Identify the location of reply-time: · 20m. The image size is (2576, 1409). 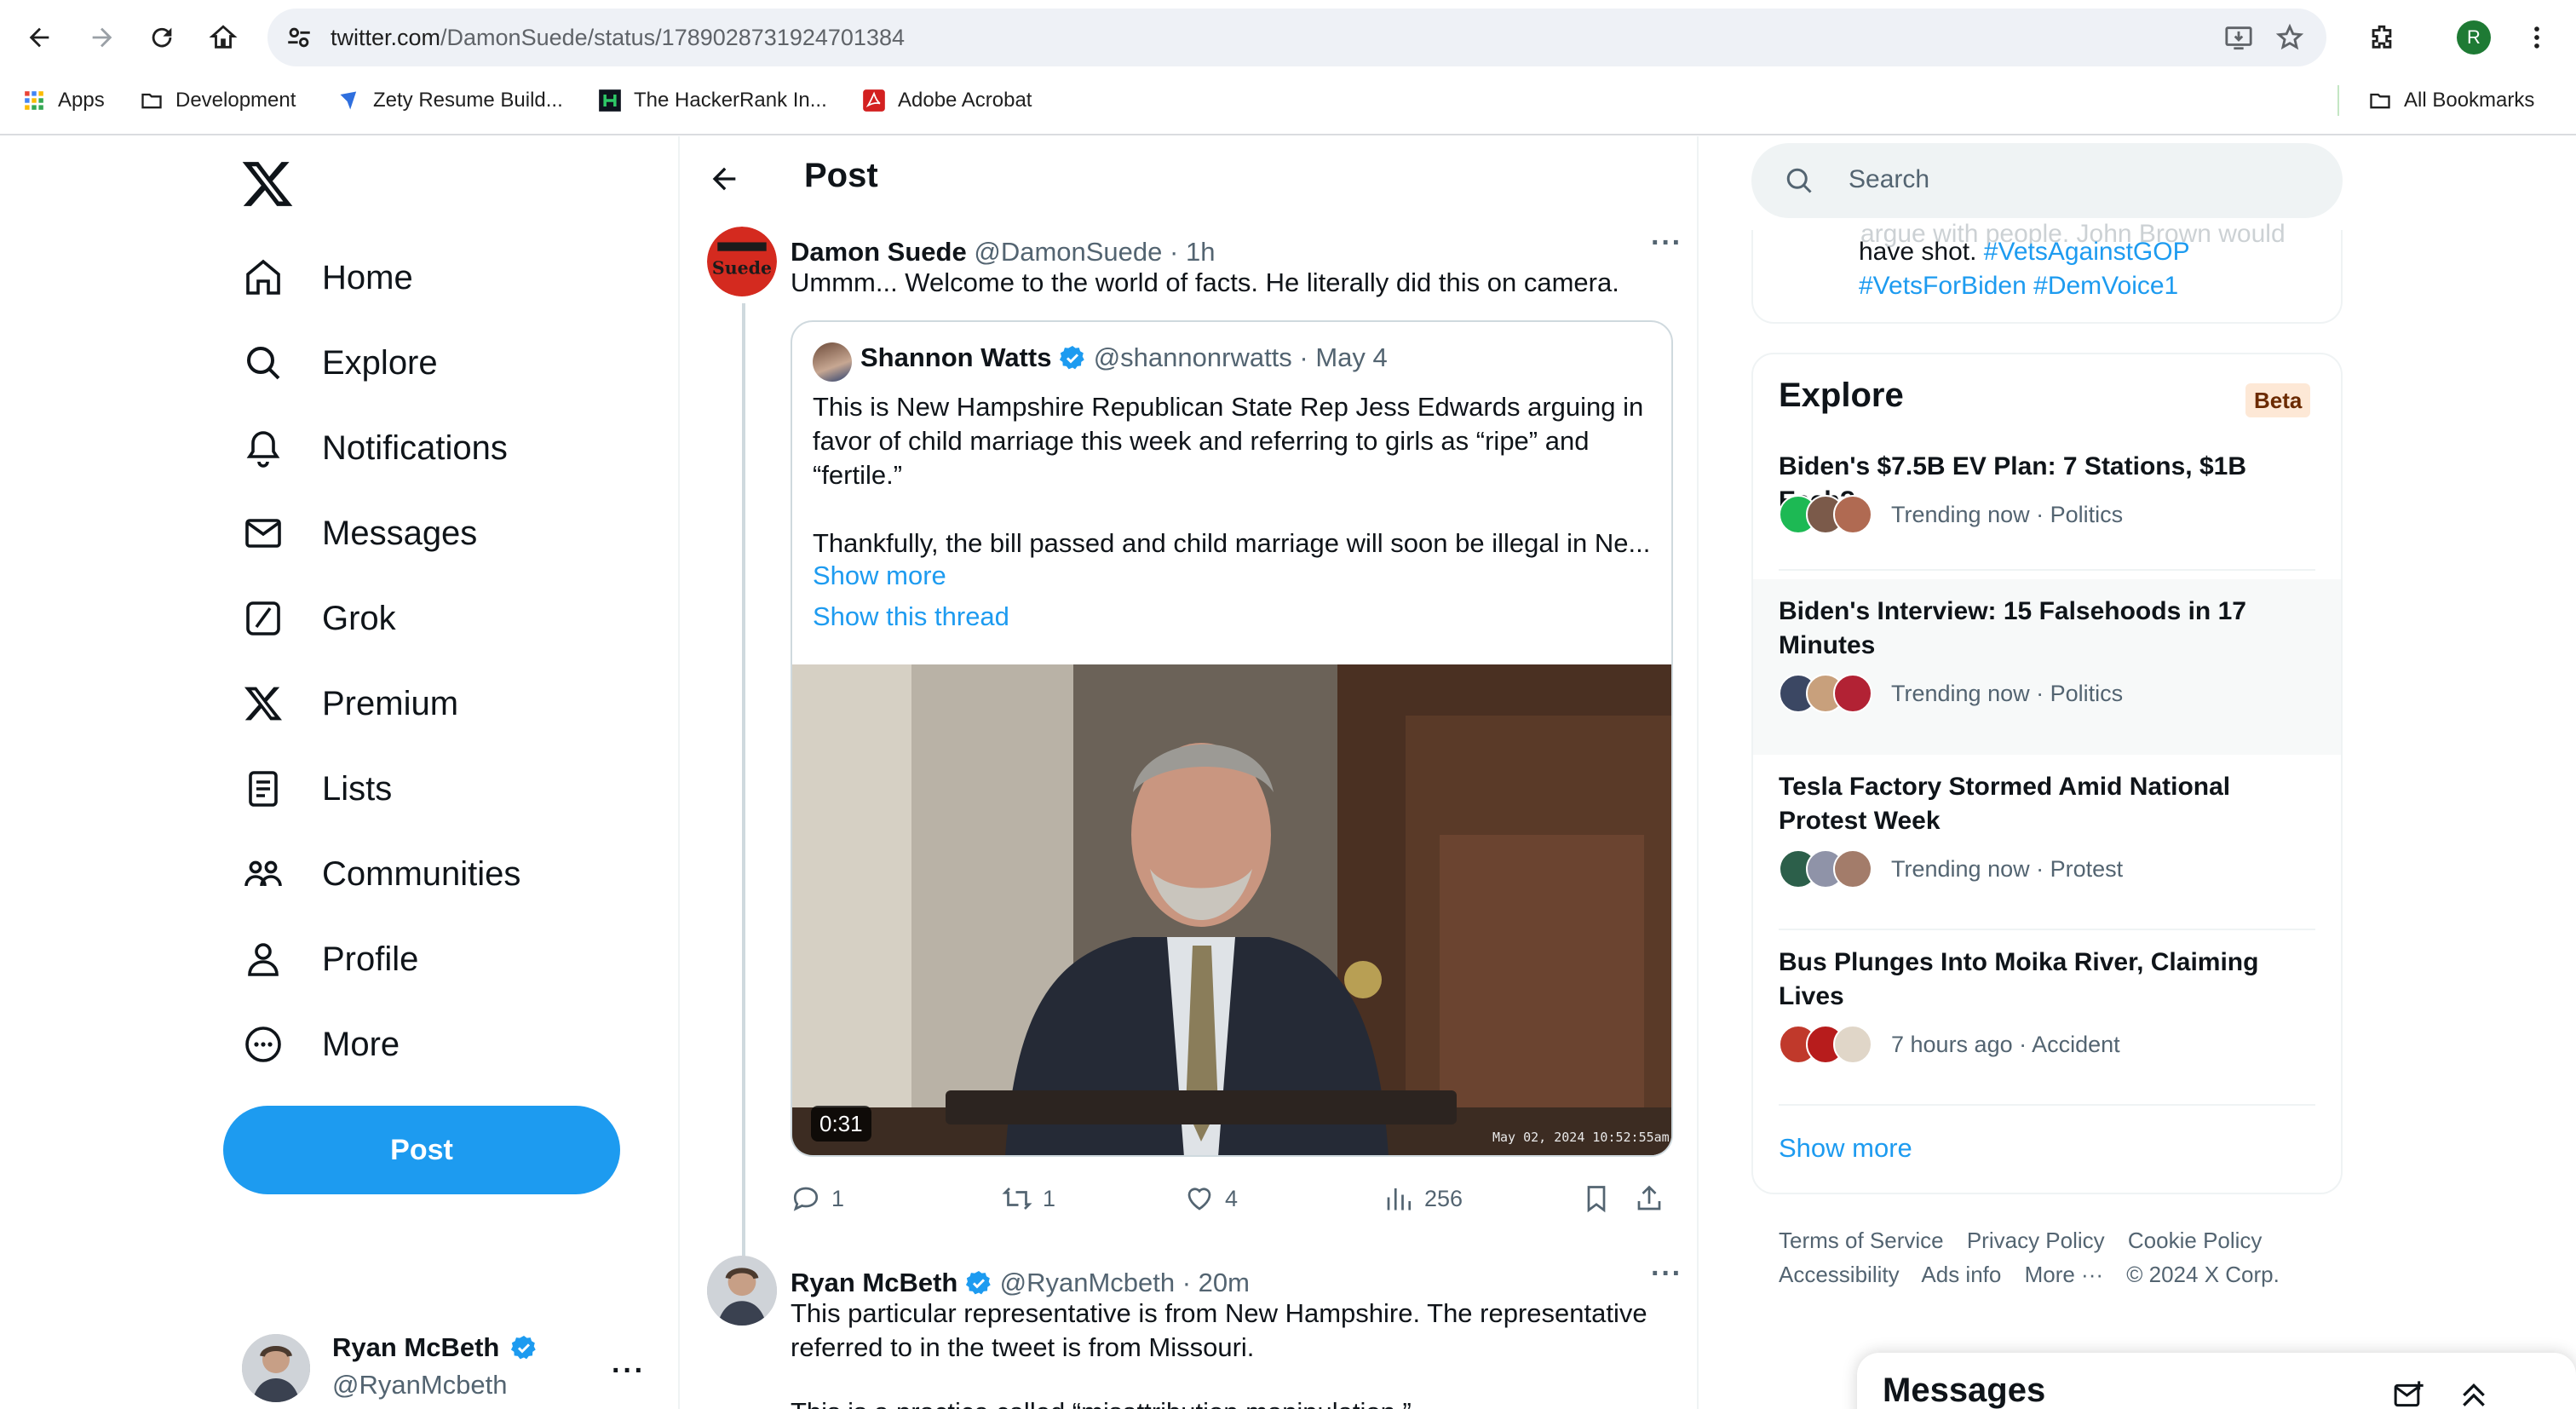
(1216, 1282).